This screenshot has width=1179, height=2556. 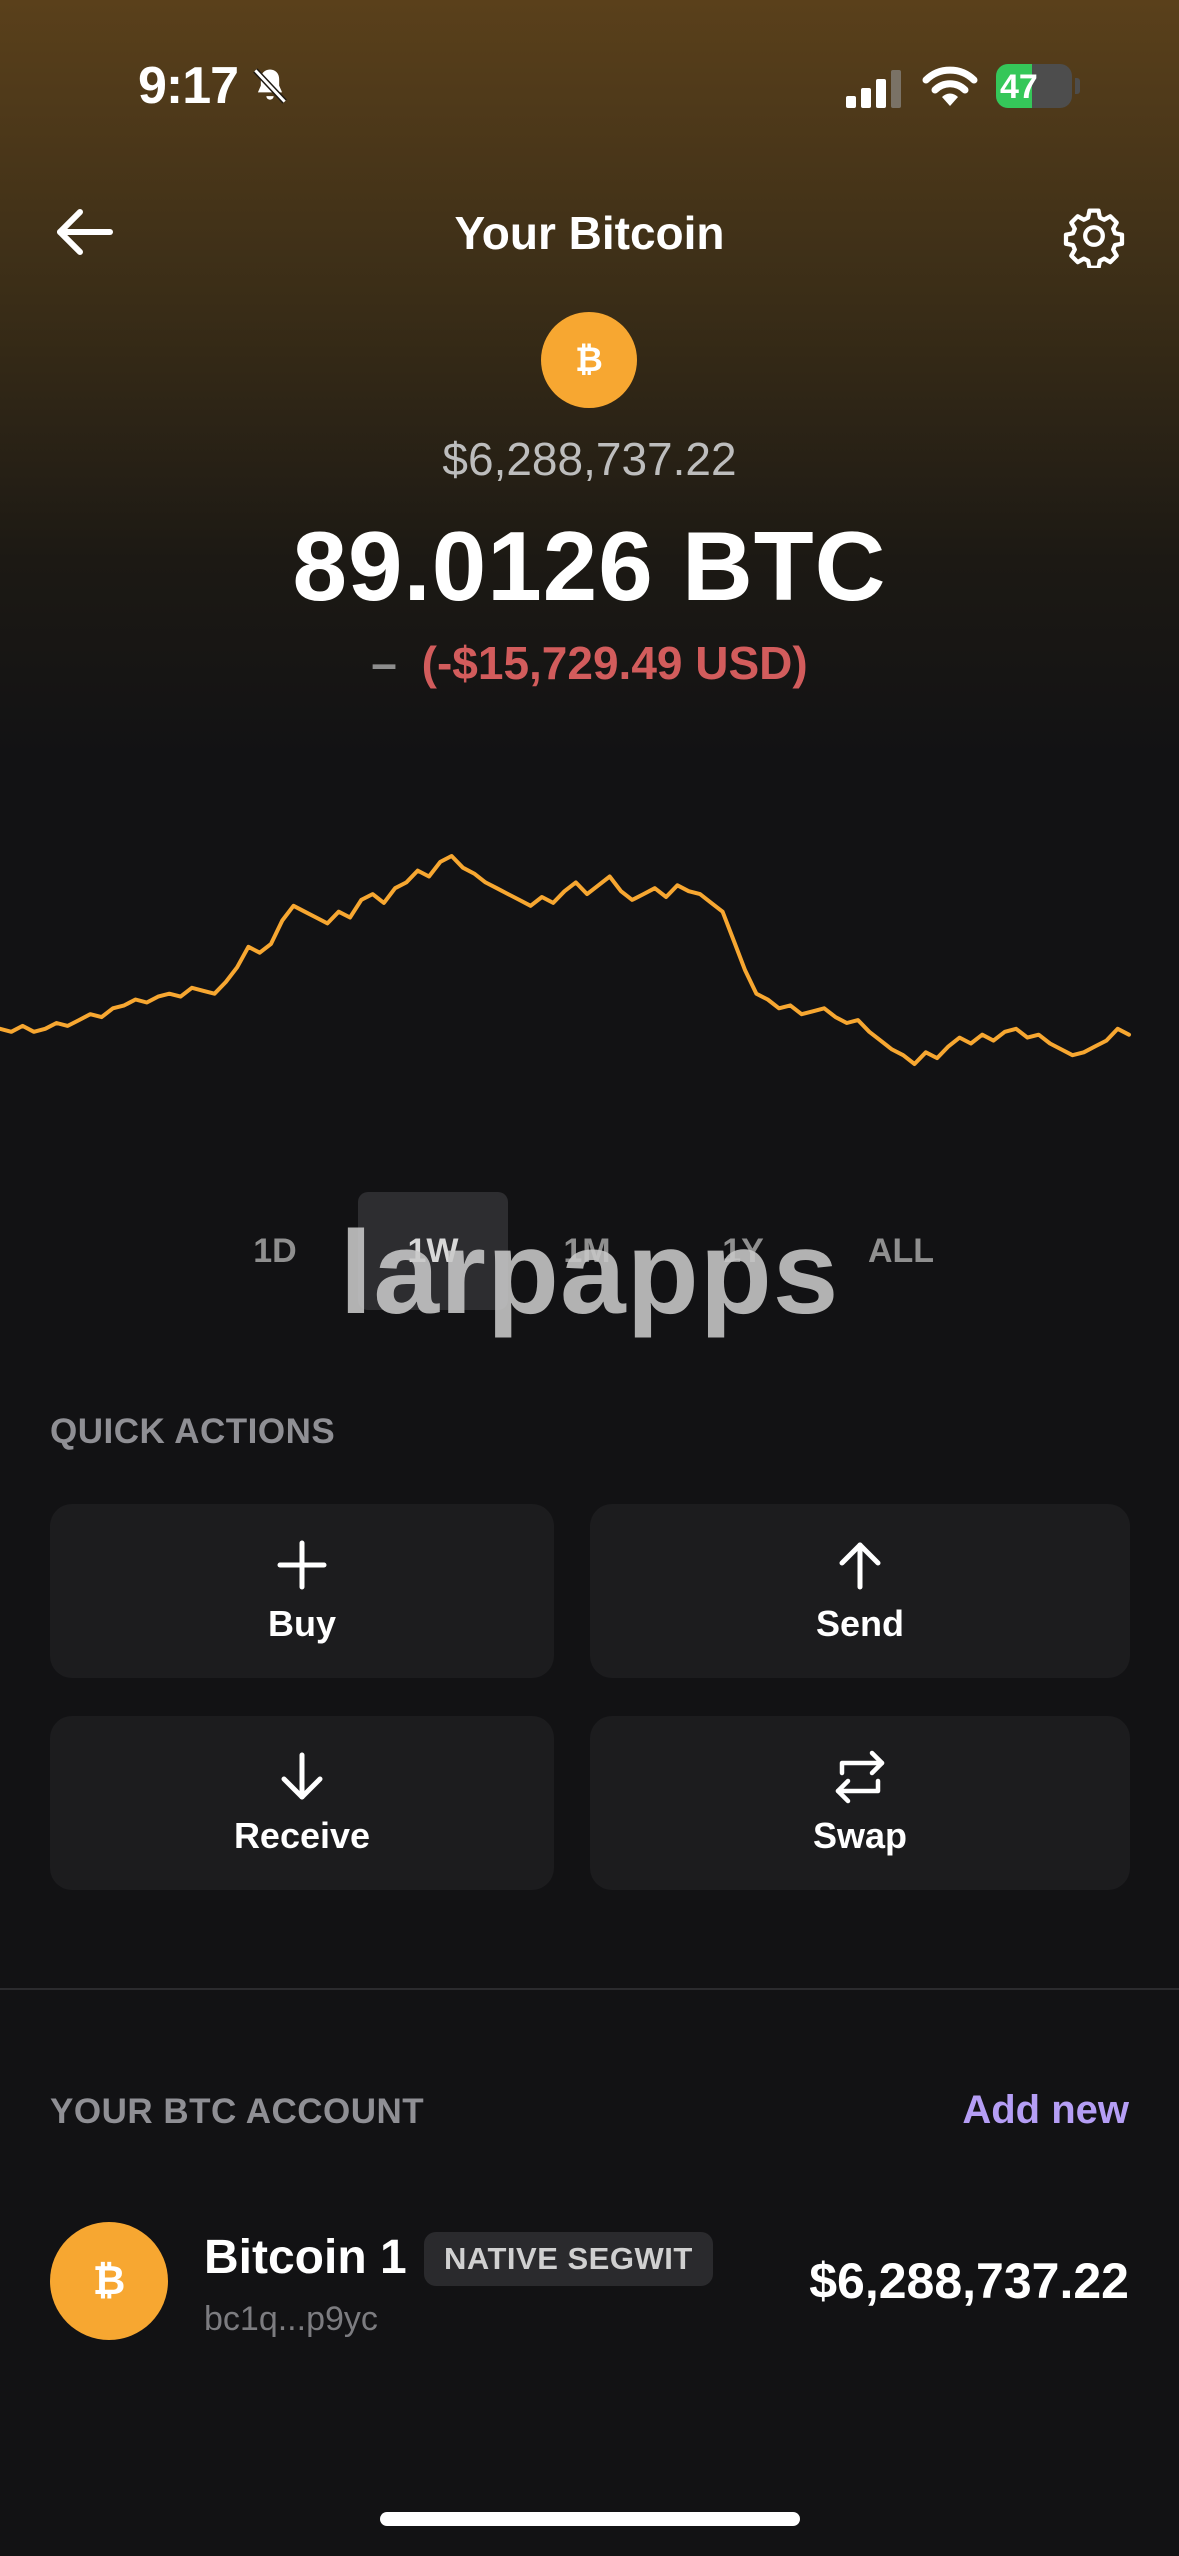 What do you see at coordinates (302, 1776) in the screenshot?
I see `arrow-down-icon` at bounding box center [302, 1776].